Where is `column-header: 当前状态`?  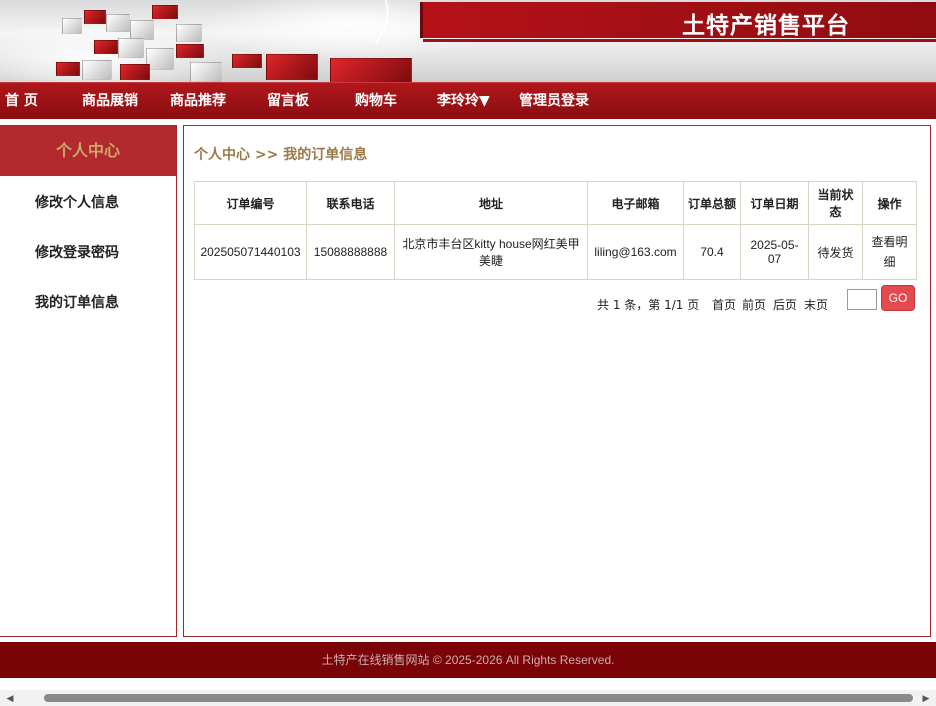
column-header: 当前状态 is located at coordinates (835, 203).